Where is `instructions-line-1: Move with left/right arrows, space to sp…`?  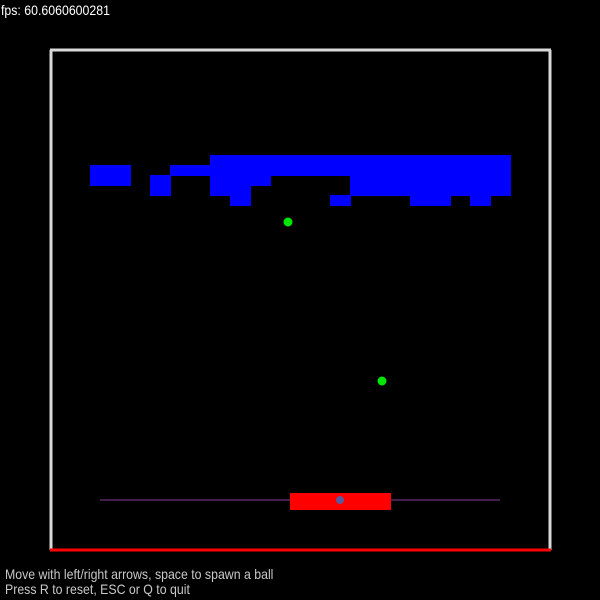
instructions-line-1: Move with left/right arrows, space to sp… is located at coordinates (139, 574).